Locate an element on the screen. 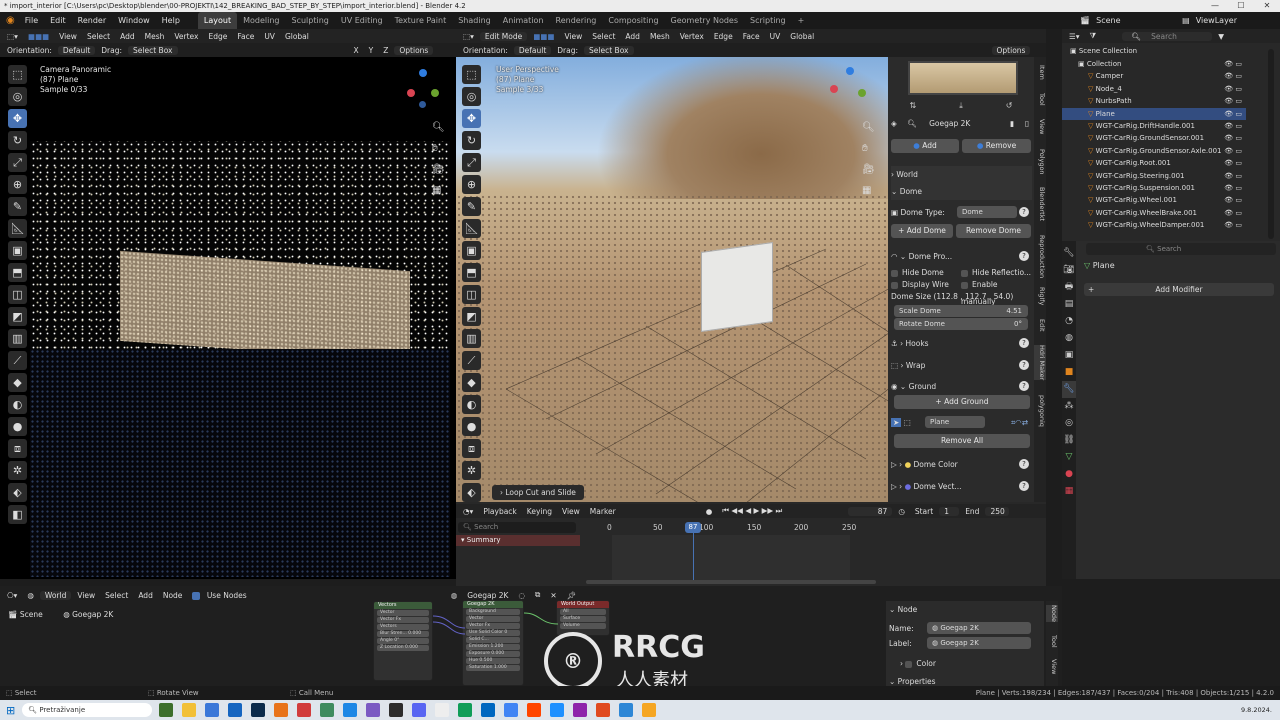  menu-window: Window is located at coordinates (134, 20).